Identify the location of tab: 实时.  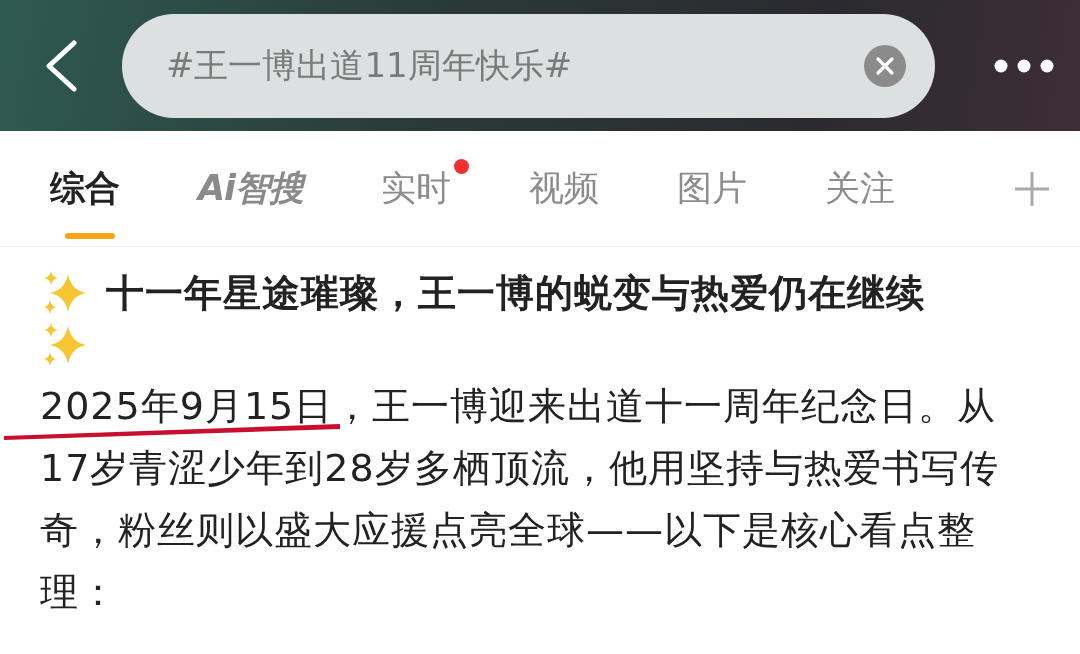
(425, 188).